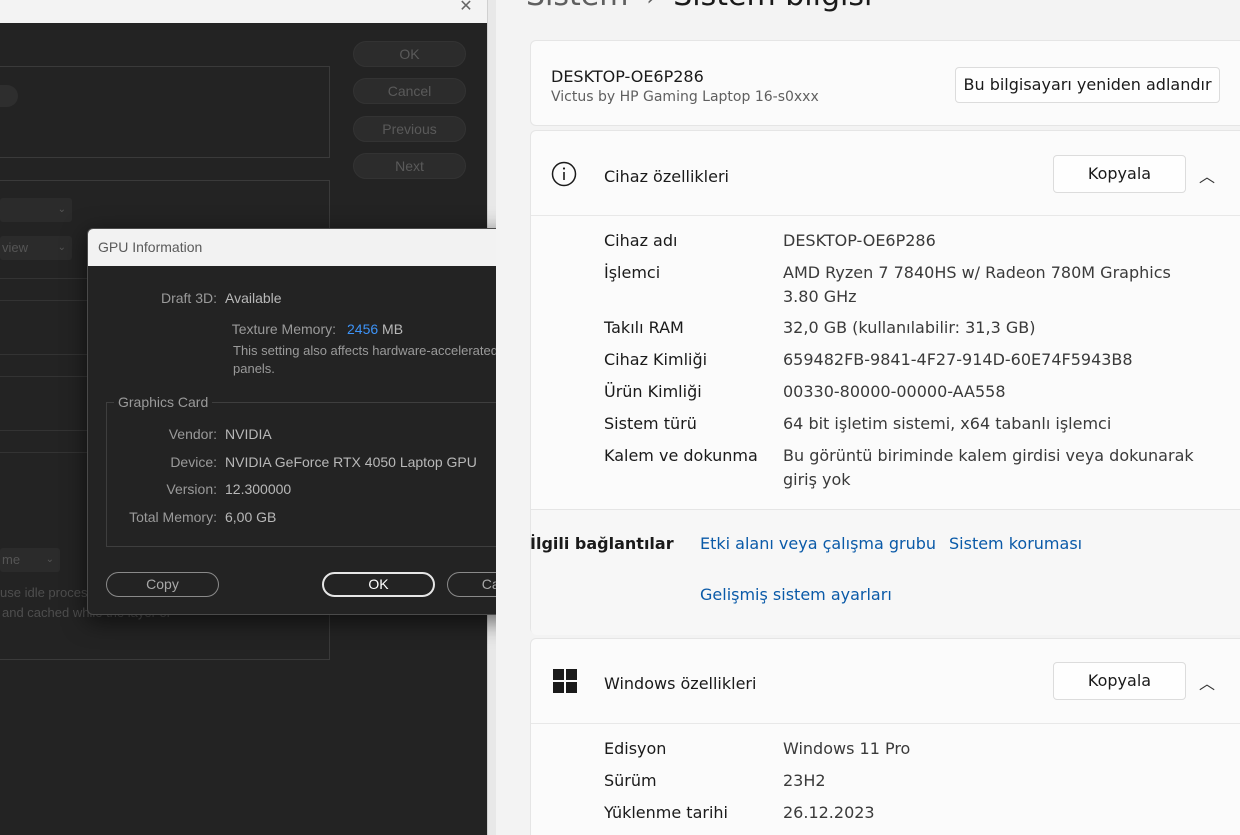 This screenshot has height=835, width=1240. What do you see at coordinates (859, 240) in the screenshot?
I see `spec-value-device-name: DESKTOP-OE6P286` at bounding box center [859, 240].